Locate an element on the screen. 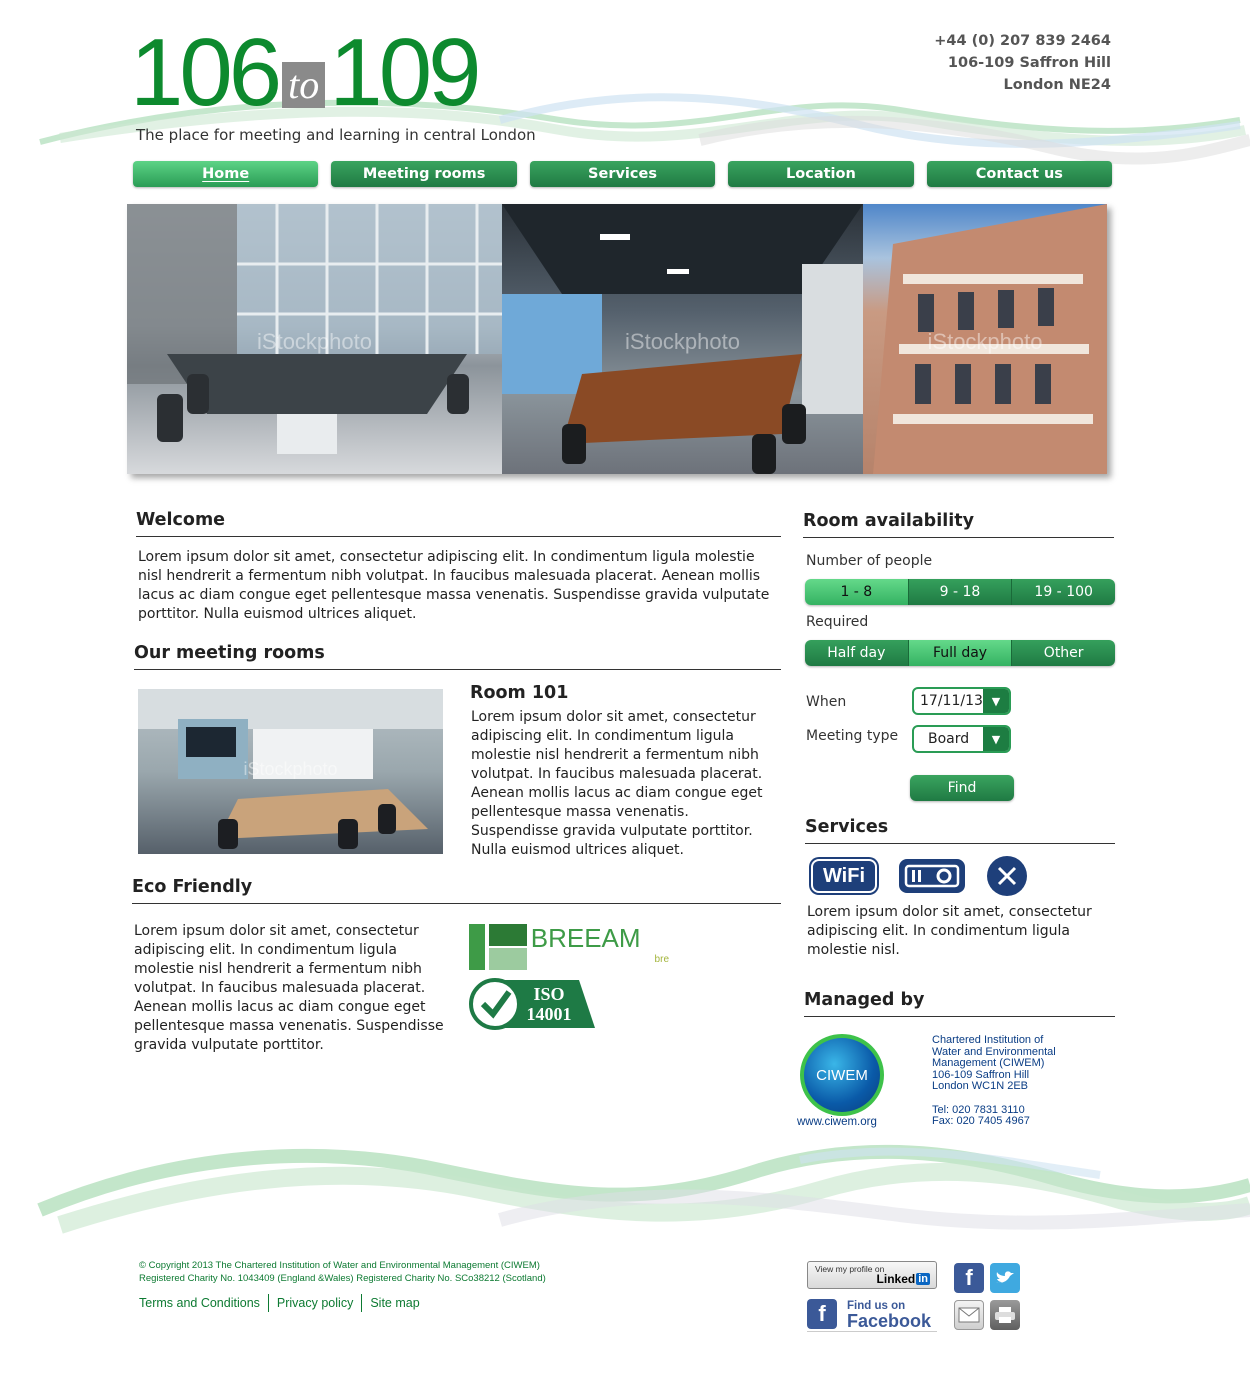 This screenshot has height=1376, width=1250. iso-14001-badge: ISO 14001 is located at coordinates (533, 1004).